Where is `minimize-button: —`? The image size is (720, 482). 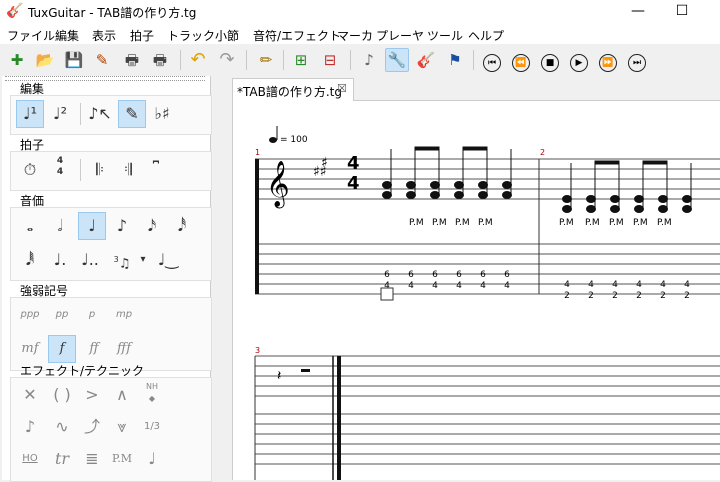 minimize-button: — is located at coordinates (638, 12).